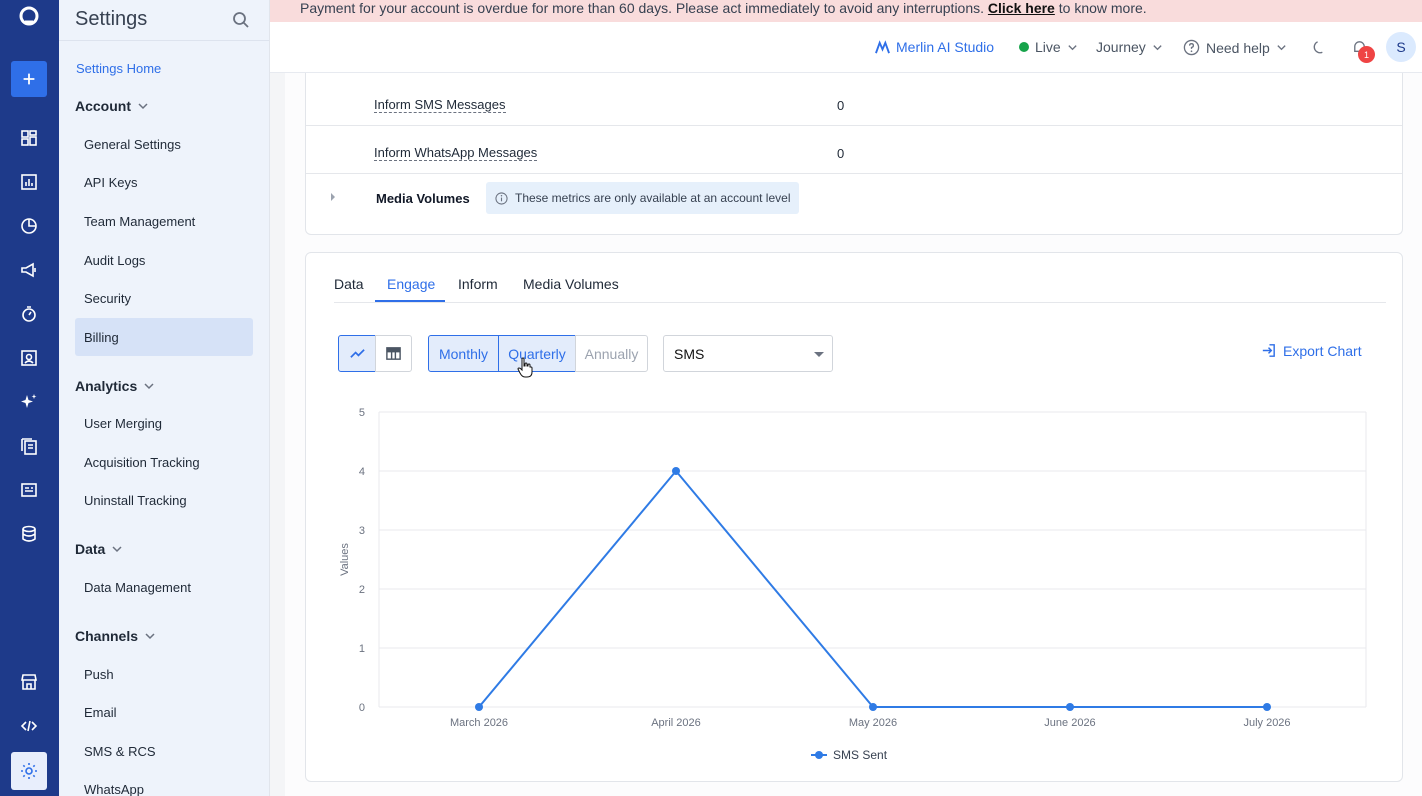  I want to click on channel-select: SMS, so click(748, 353).